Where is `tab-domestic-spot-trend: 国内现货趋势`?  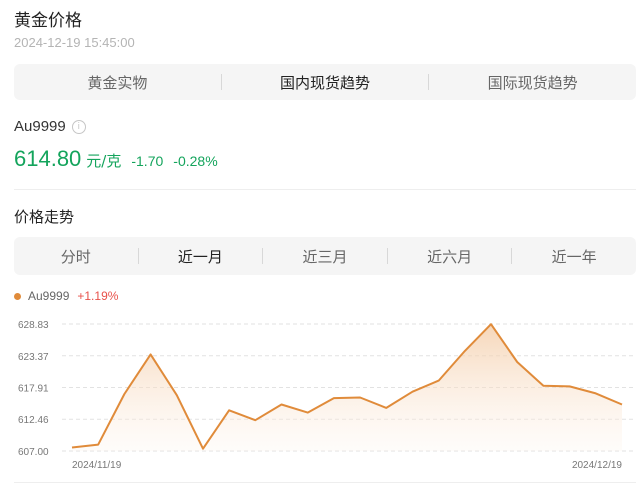 tab-domestic-spot-trend: 国内现货趋势 is located at coordinates (325, 82).